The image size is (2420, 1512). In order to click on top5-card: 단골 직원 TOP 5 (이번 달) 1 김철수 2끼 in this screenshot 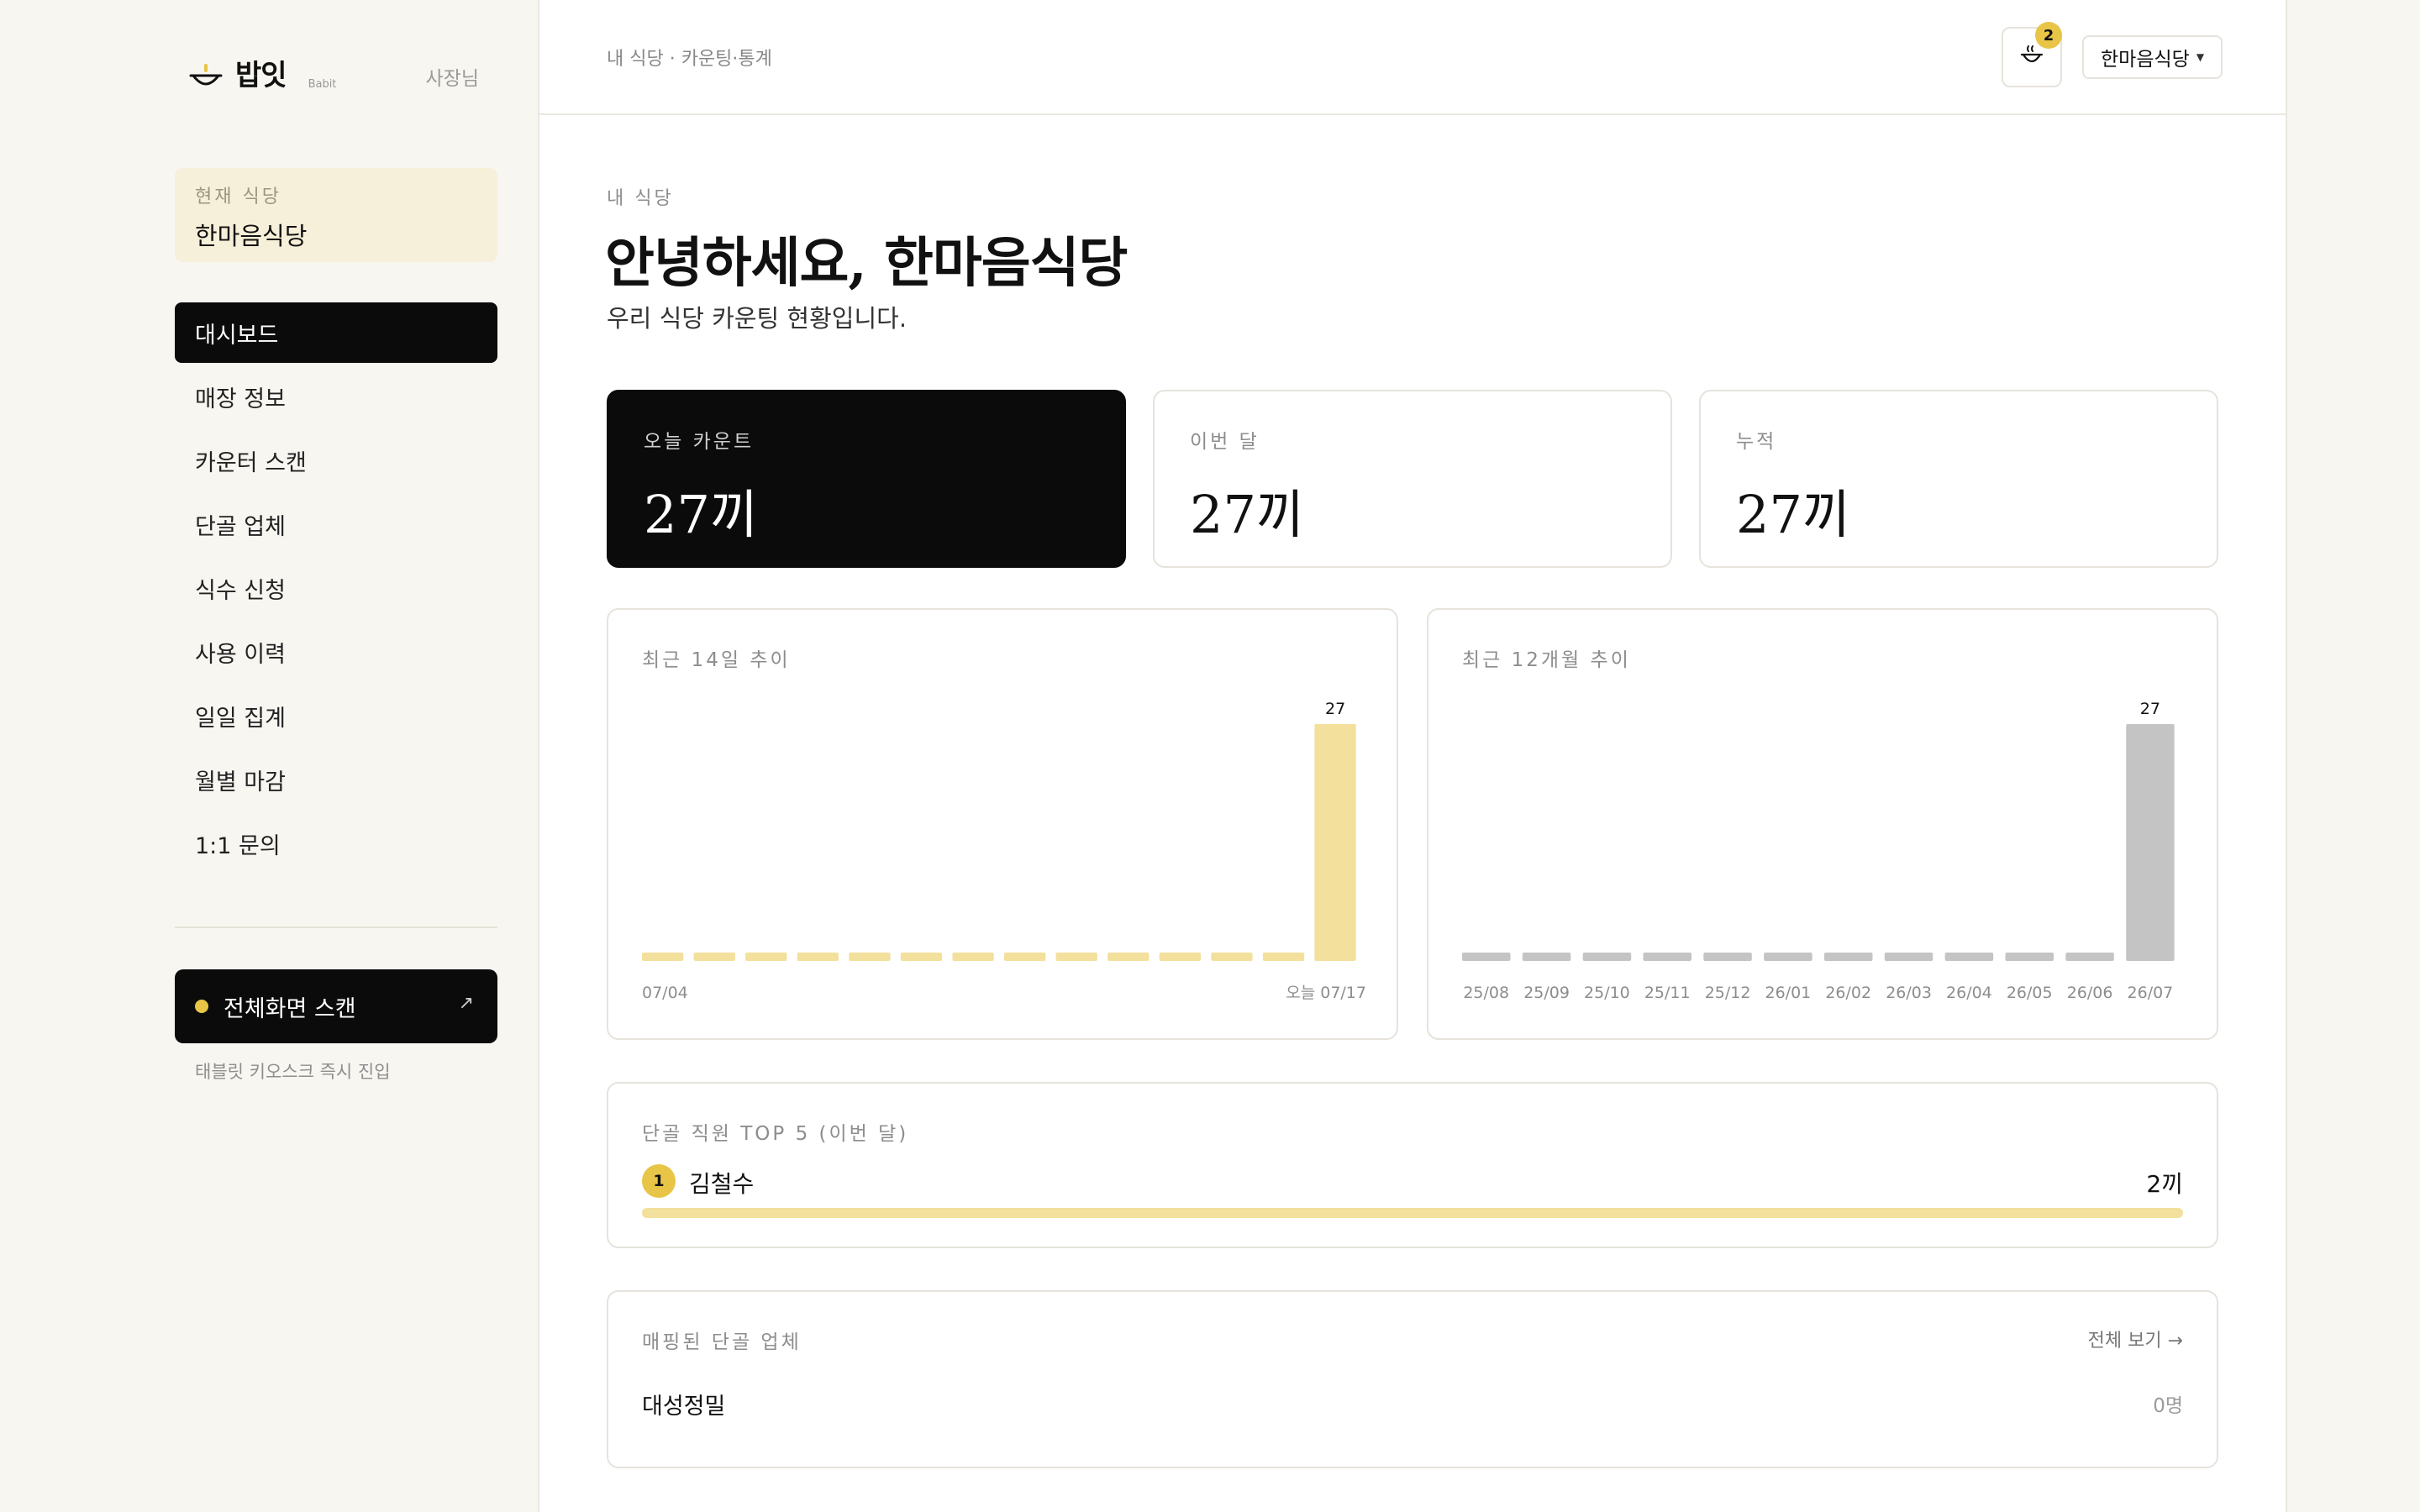, I will do `click(1412, 1165)`.